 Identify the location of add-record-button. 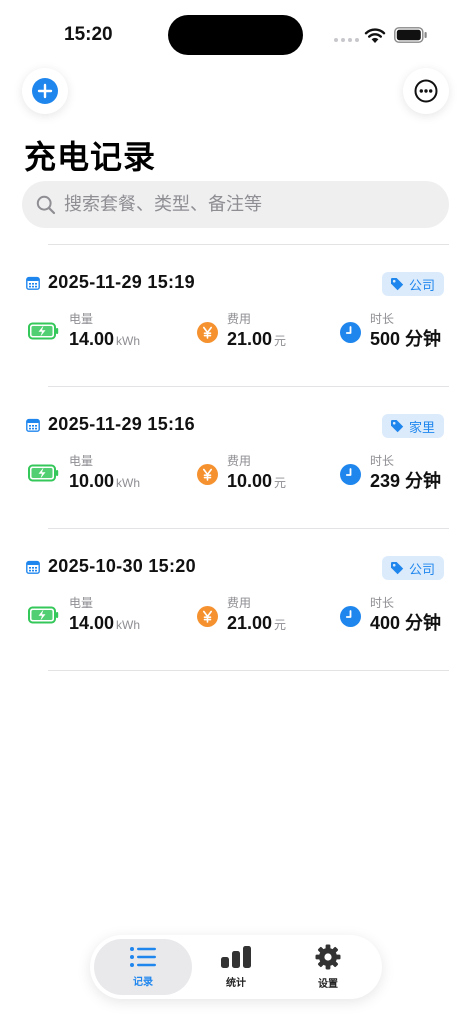
(45, 91).